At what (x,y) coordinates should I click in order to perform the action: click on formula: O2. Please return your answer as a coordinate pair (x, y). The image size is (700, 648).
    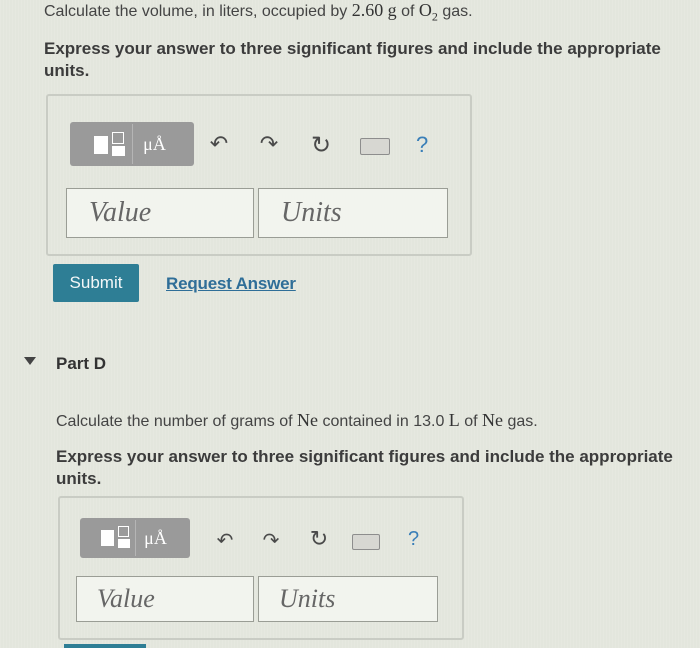
    Looking at the image, I should click on (428, 12).